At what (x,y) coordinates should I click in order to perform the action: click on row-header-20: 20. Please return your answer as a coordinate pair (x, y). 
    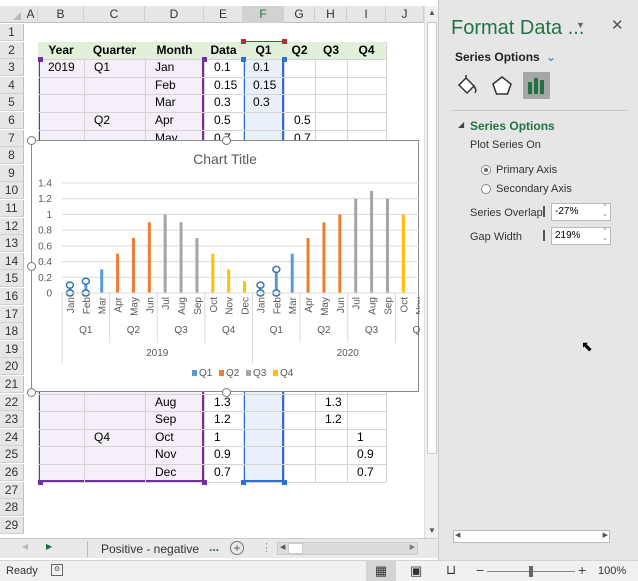
    Looking at the image, I should click on (12, 367).